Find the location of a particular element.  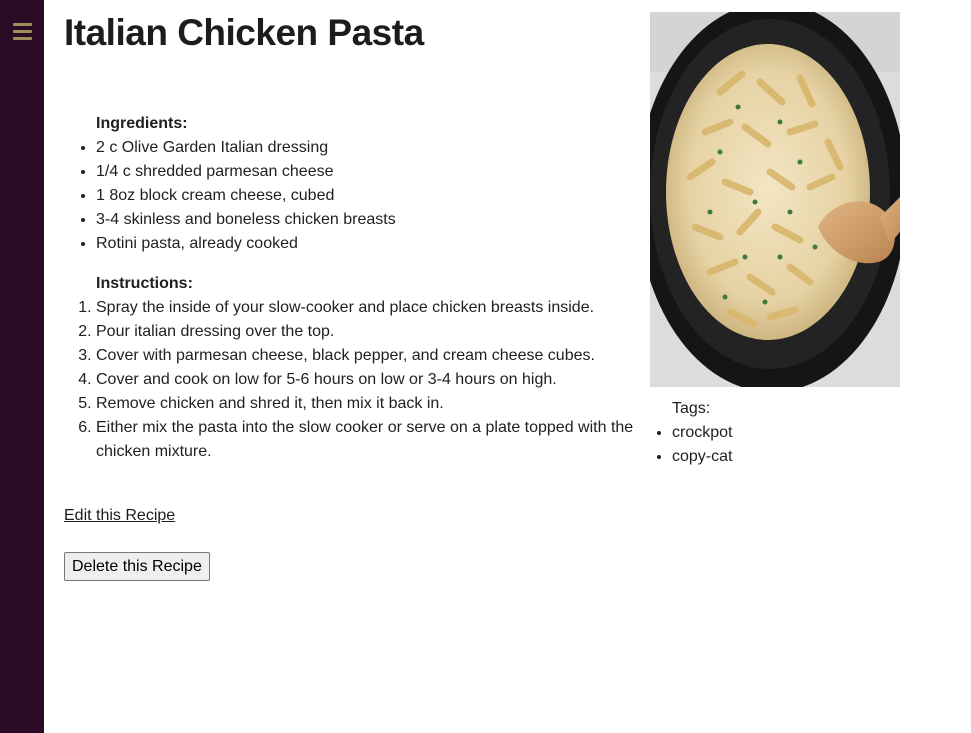

tags-list: crockpot copy-cat is located at coordinates (775, 445).